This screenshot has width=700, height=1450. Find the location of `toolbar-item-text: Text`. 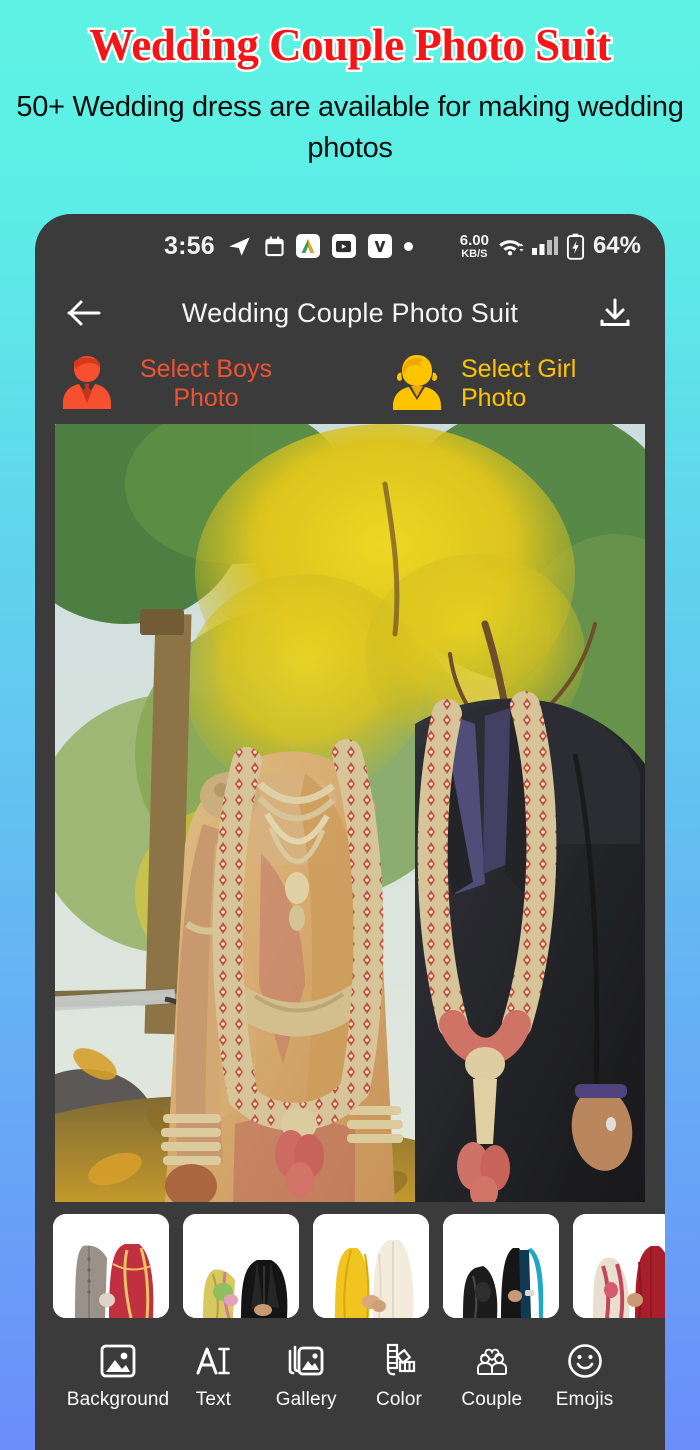

toolbar-item-text: Text is located at coordinates (213, 1375).